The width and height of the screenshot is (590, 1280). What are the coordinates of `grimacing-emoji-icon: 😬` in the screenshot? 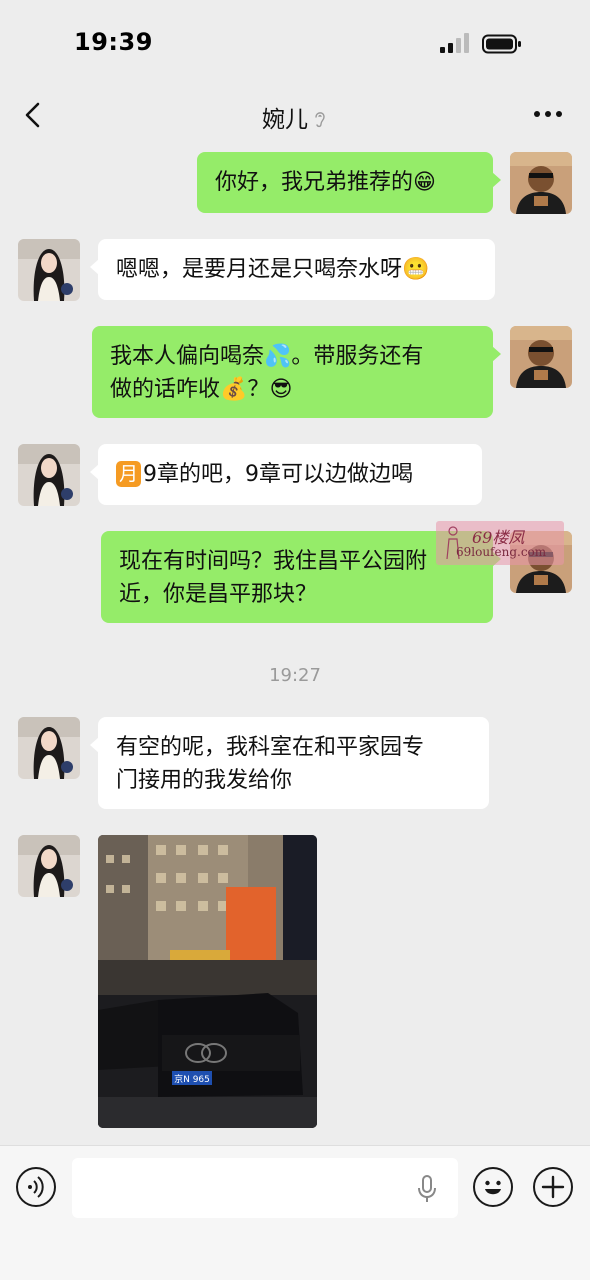 It's located at (416, 269).